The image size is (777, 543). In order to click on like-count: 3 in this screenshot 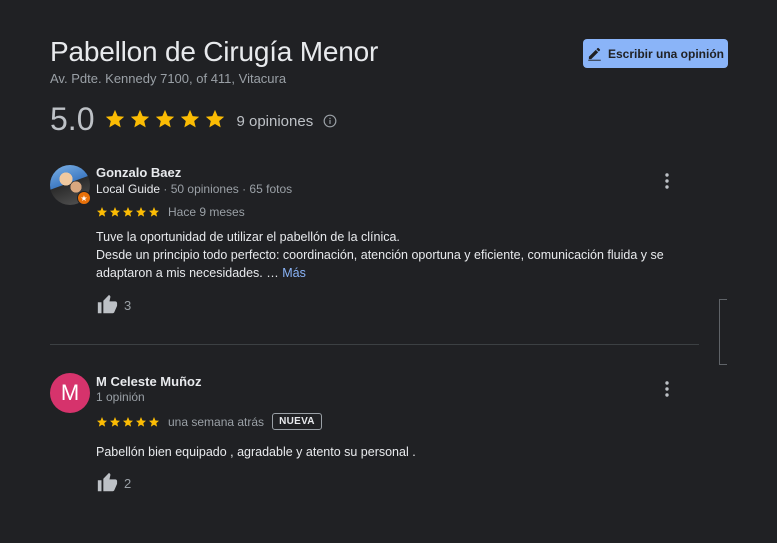, I will do `click(128, 305)`.